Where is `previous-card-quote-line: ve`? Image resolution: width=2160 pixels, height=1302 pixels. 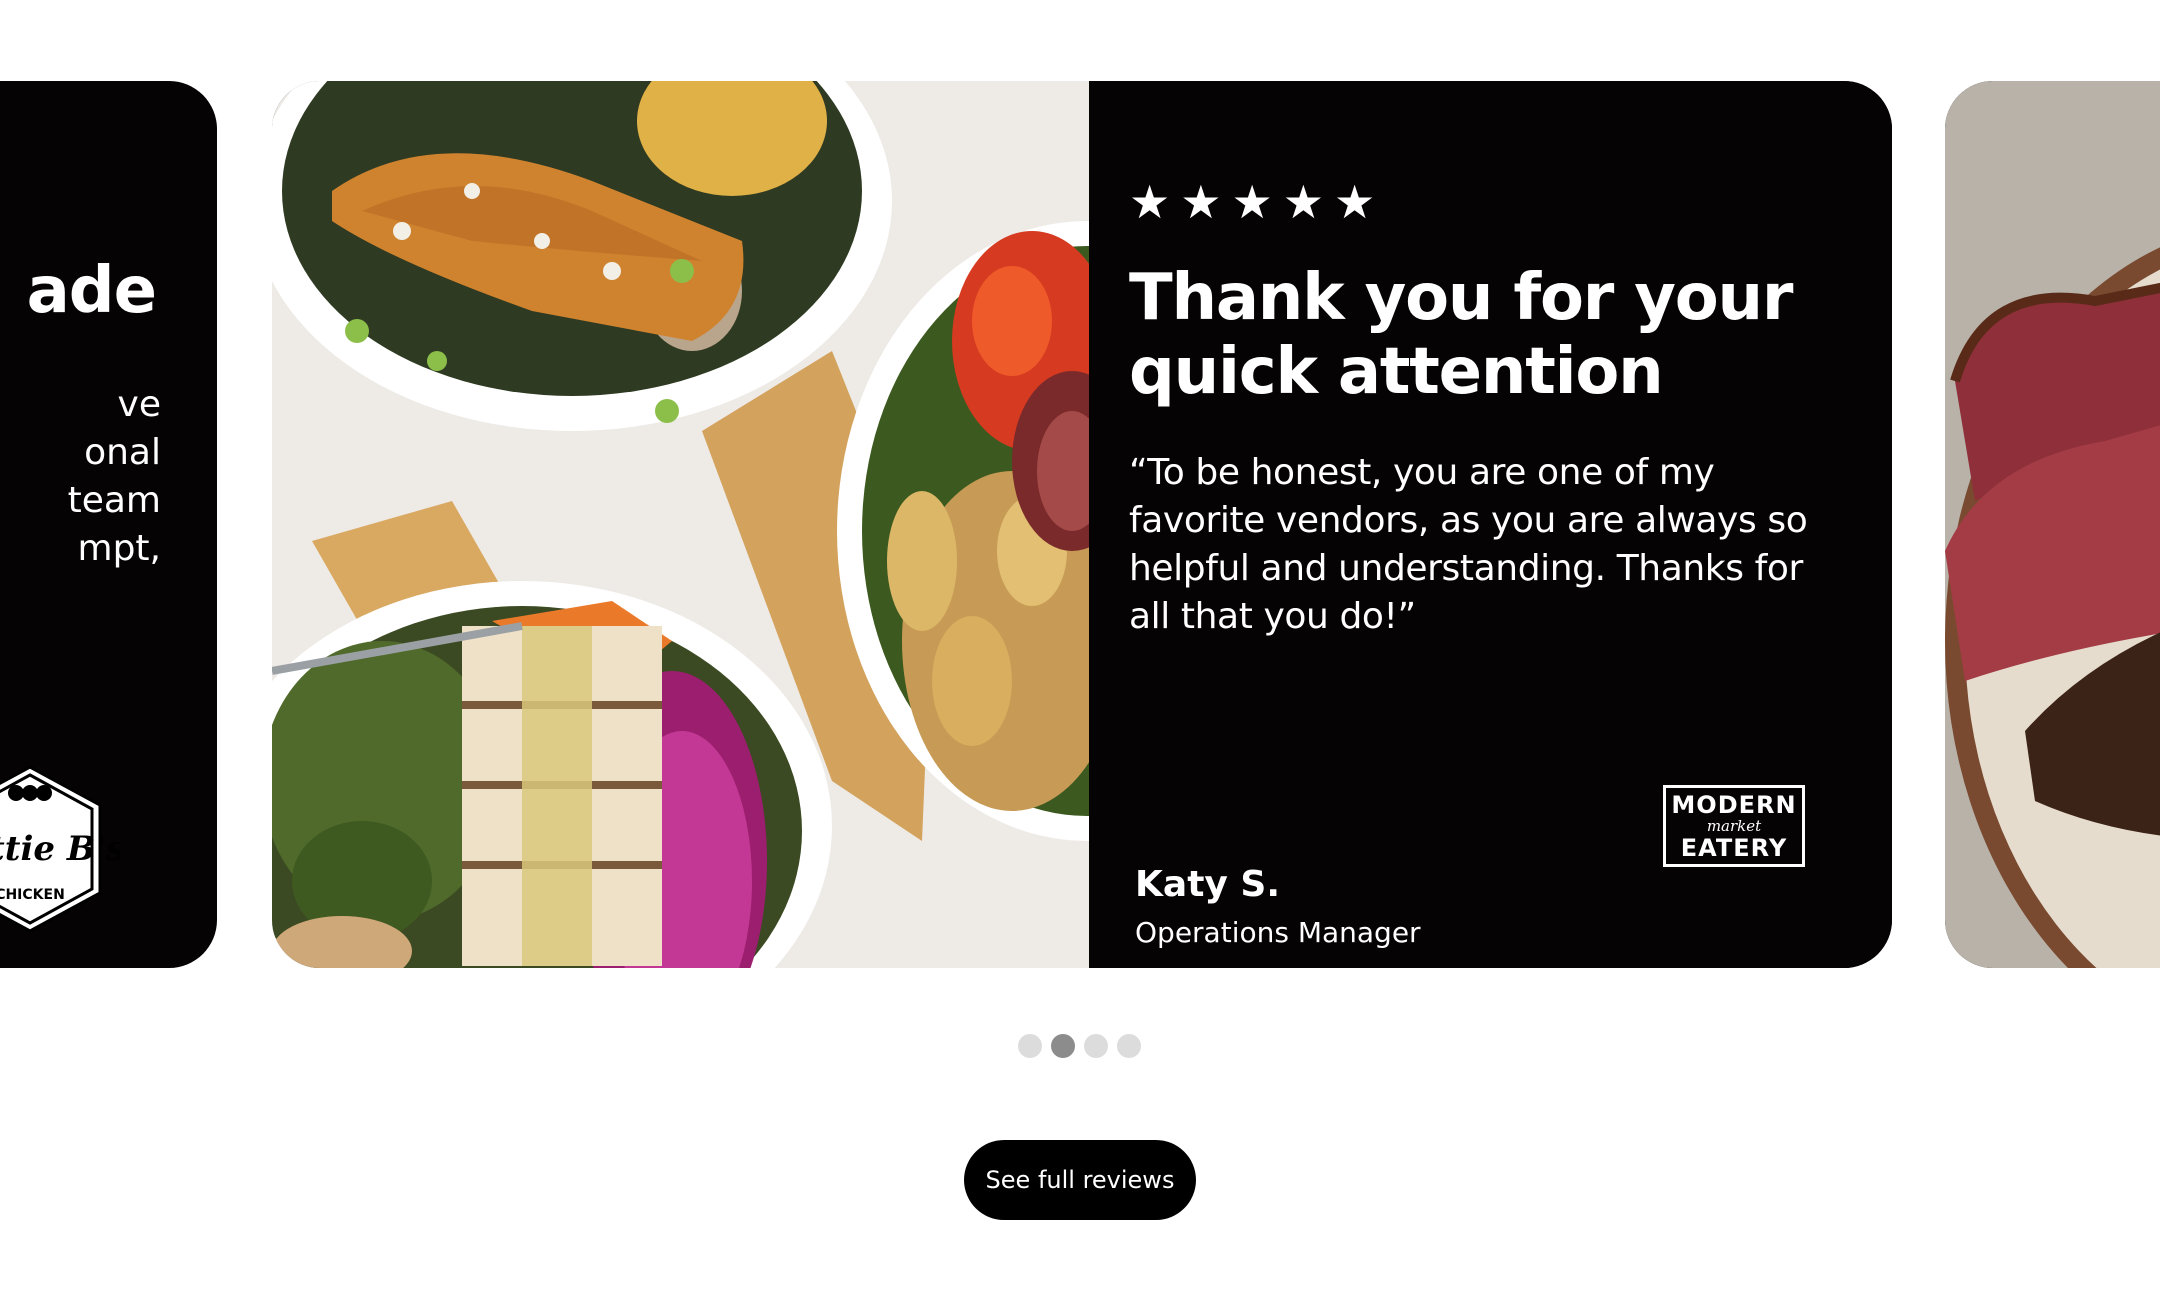 previous-card-quote-line: ve is located at coordinates (139, 404).